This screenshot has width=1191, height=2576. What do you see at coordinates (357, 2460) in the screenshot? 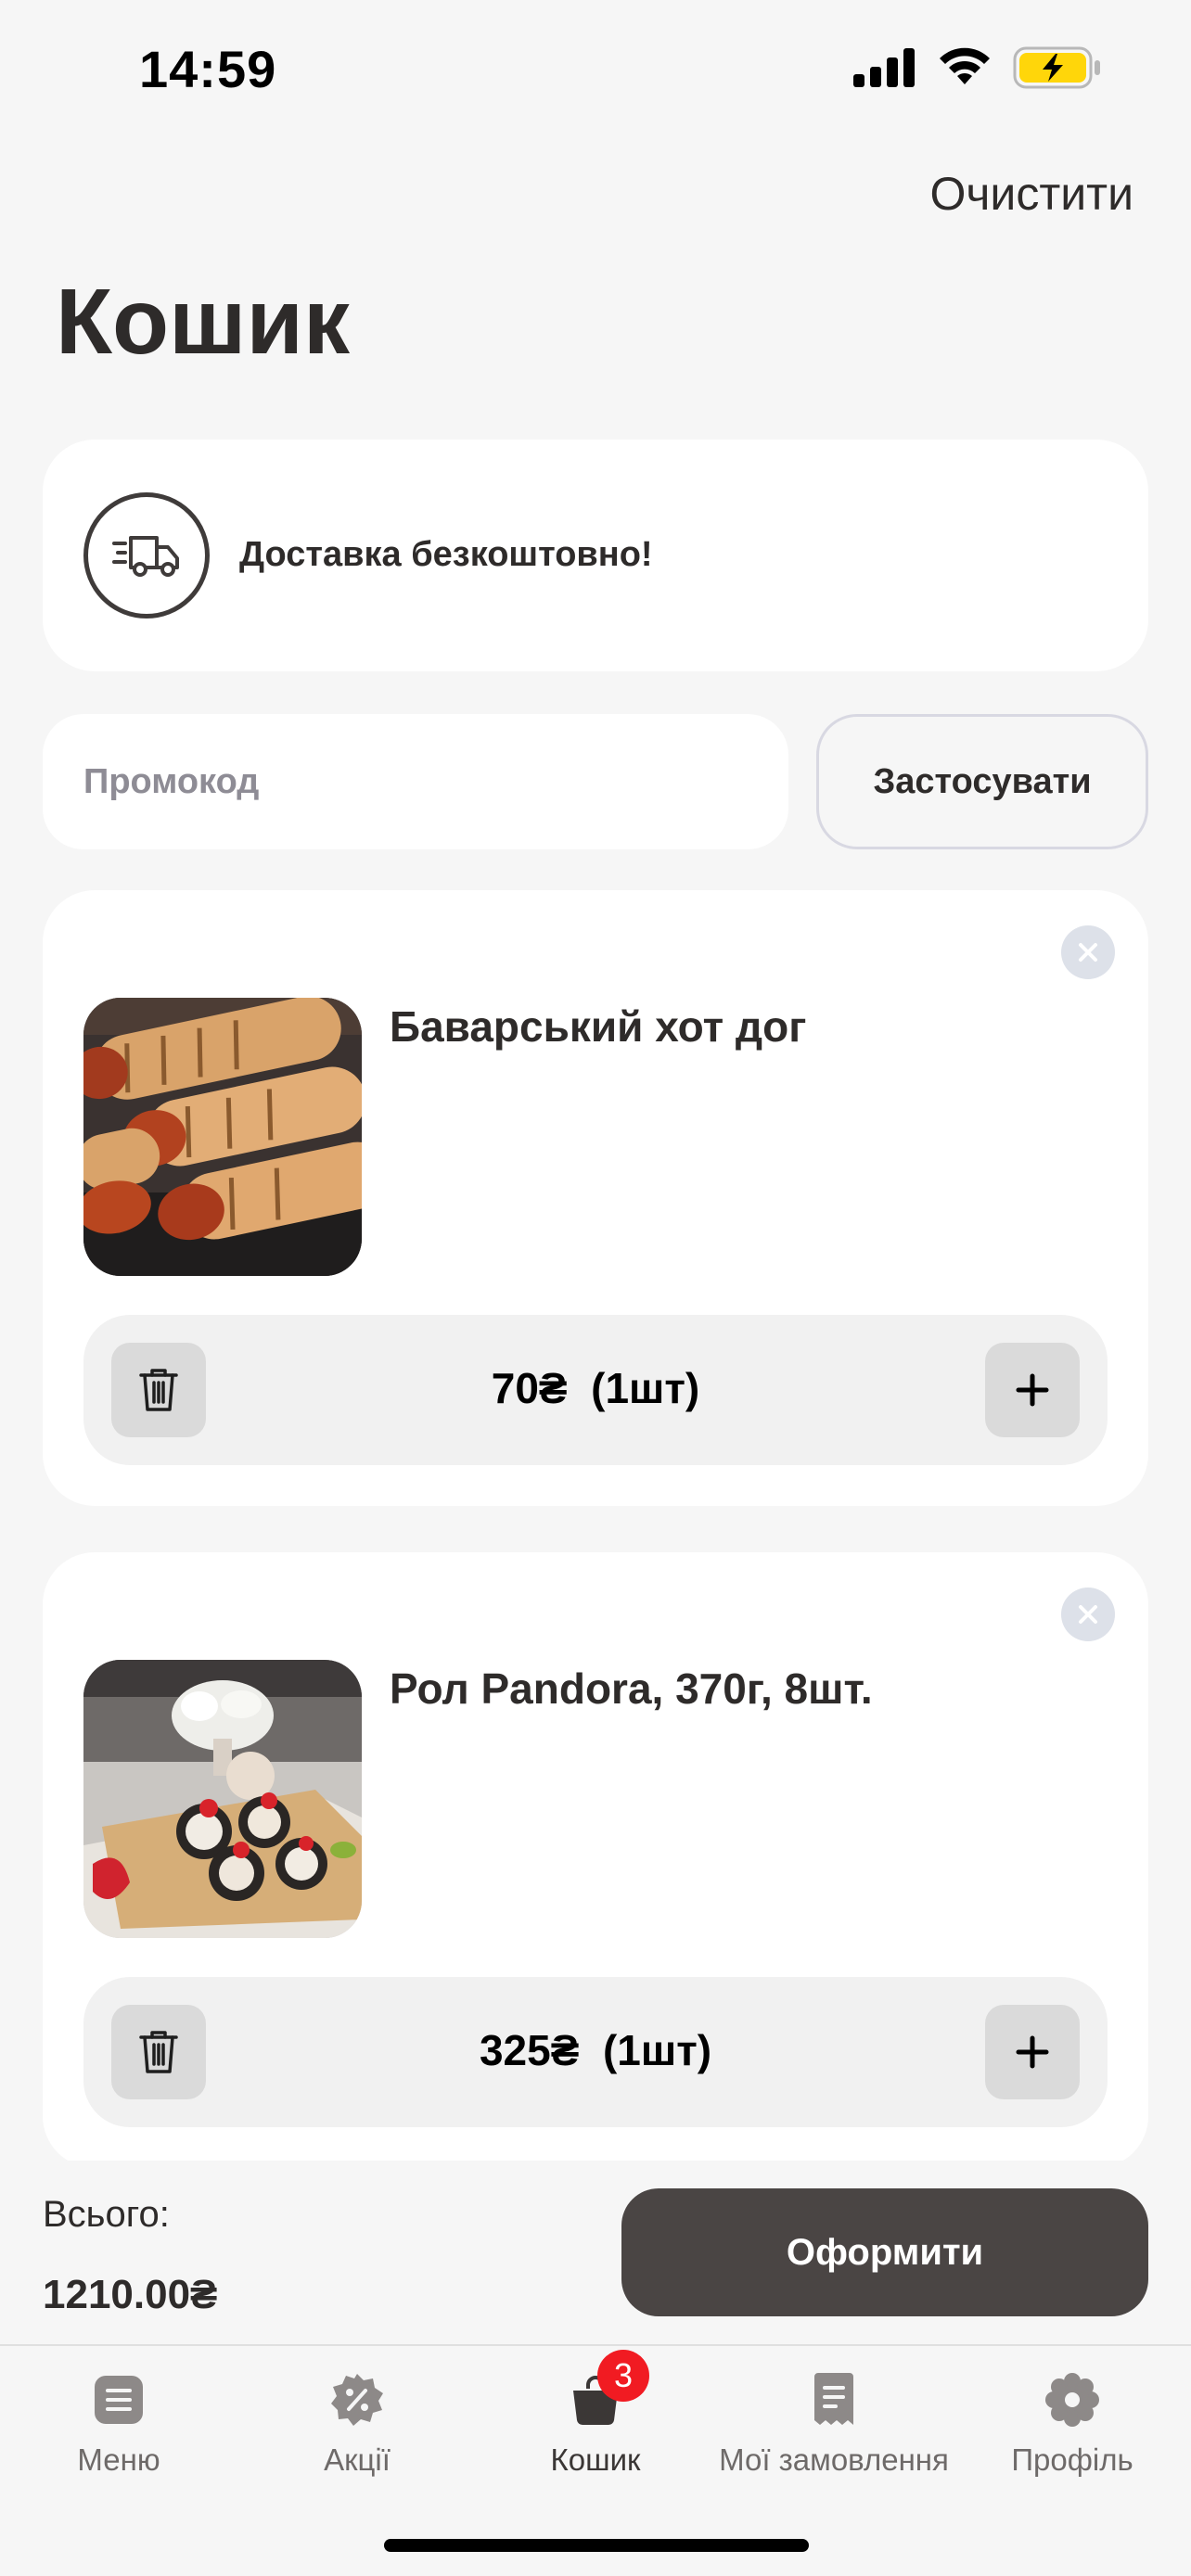
I see `tab-label: Акції` at bounding box center [357, 2460].